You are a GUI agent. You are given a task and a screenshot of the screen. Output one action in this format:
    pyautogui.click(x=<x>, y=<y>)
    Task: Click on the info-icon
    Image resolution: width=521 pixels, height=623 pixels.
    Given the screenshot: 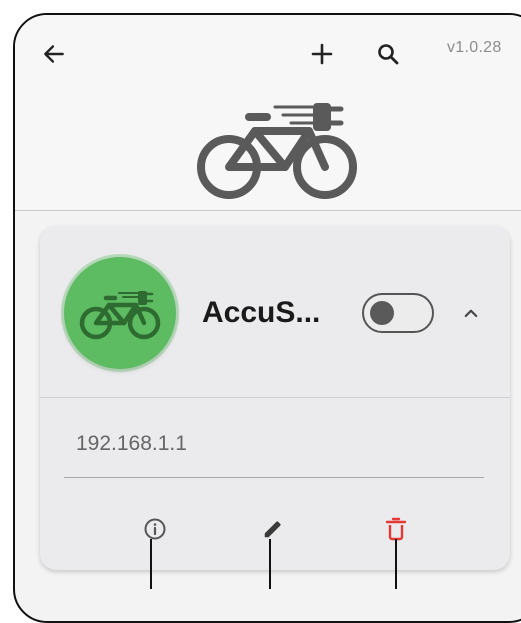 What is the action you would take?
    pyautogui.click(x=155, y=529)
    